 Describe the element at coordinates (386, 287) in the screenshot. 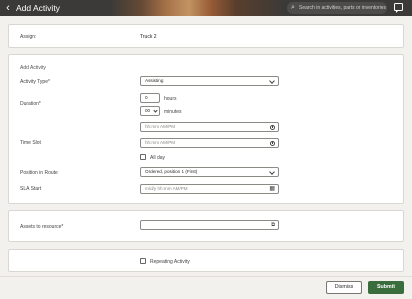

I see `submit-button: Submit` at that location.